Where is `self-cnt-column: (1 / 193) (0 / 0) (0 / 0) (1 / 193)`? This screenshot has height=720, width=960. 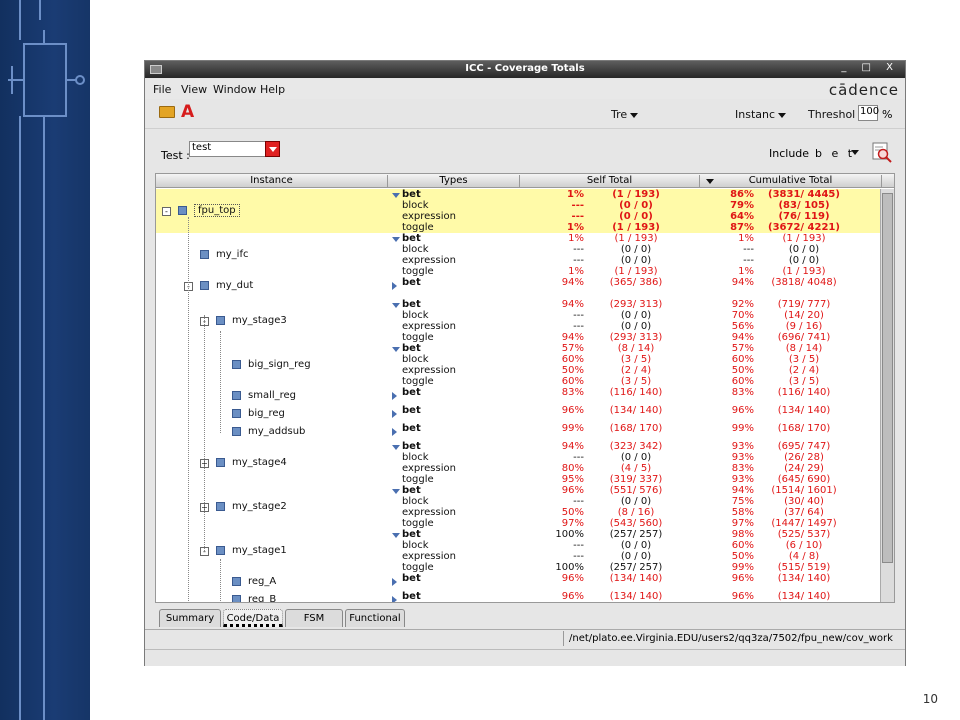
self-cnt-column: (1 / 193) (0 / 0) (0 / 0) (1 / 193) is located at coordinates (636, 255).